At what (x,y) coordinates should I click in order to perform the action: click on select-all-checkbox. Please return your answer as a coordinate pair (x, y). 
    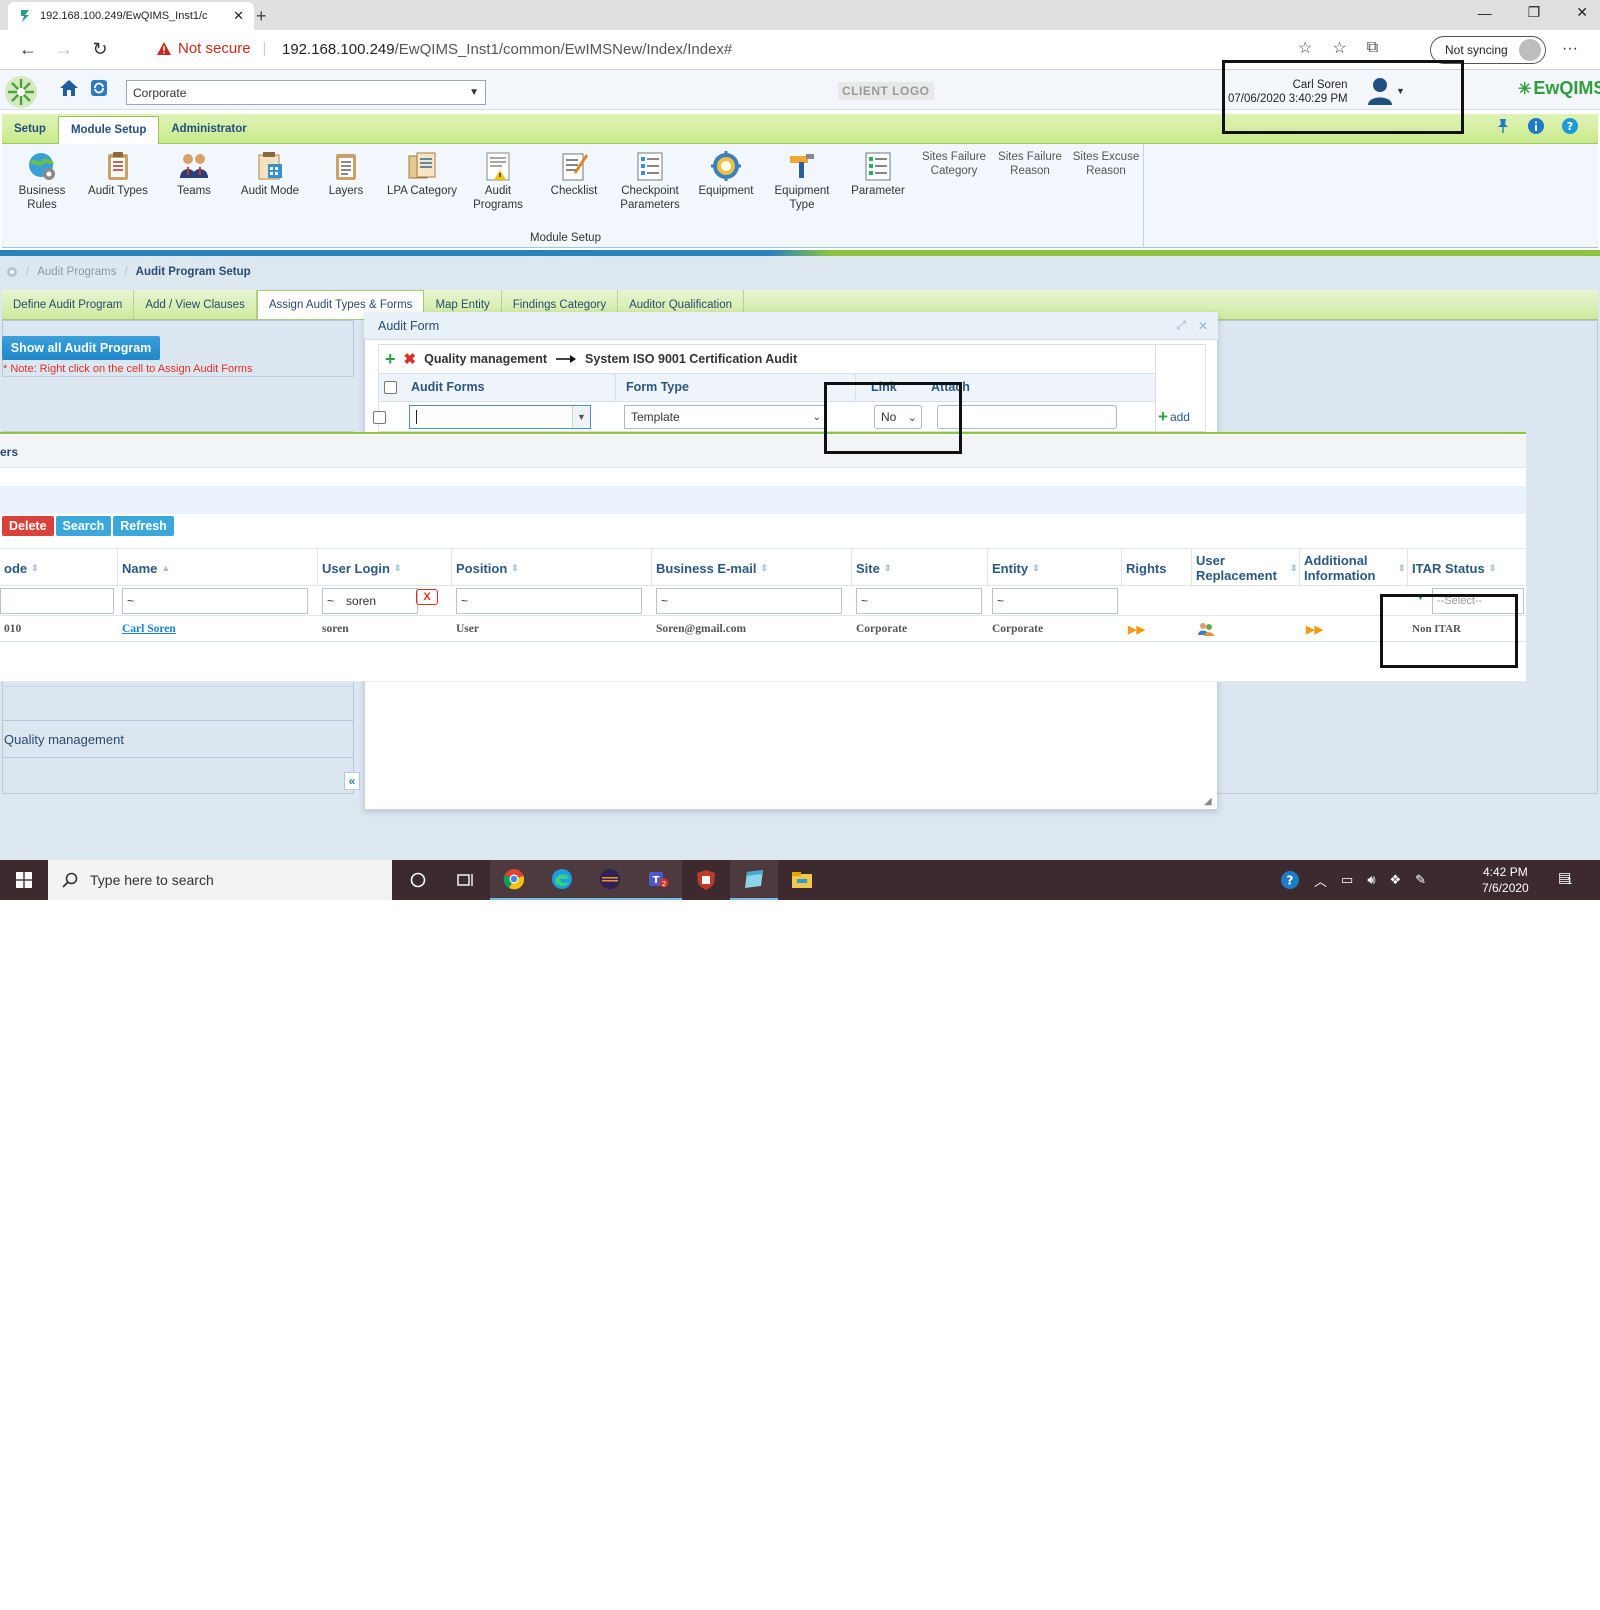
    Looking at the image, I should click on (390, 387).